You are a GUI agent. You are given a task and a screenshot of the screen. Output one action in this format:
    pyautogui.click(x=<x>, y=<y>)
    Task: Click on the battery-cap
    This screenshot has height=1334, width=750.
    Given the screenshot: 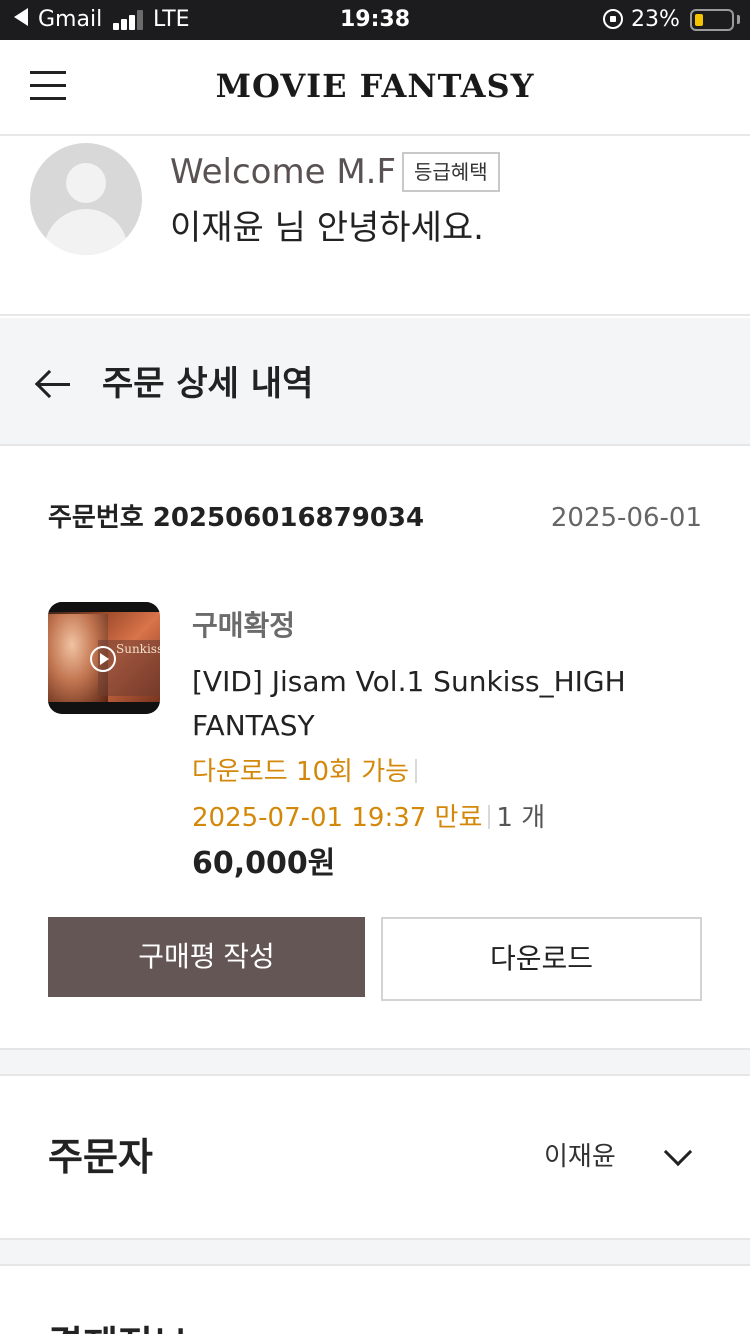 What is the action you would take?
    pyautogui.click(x=738, y=19)
    